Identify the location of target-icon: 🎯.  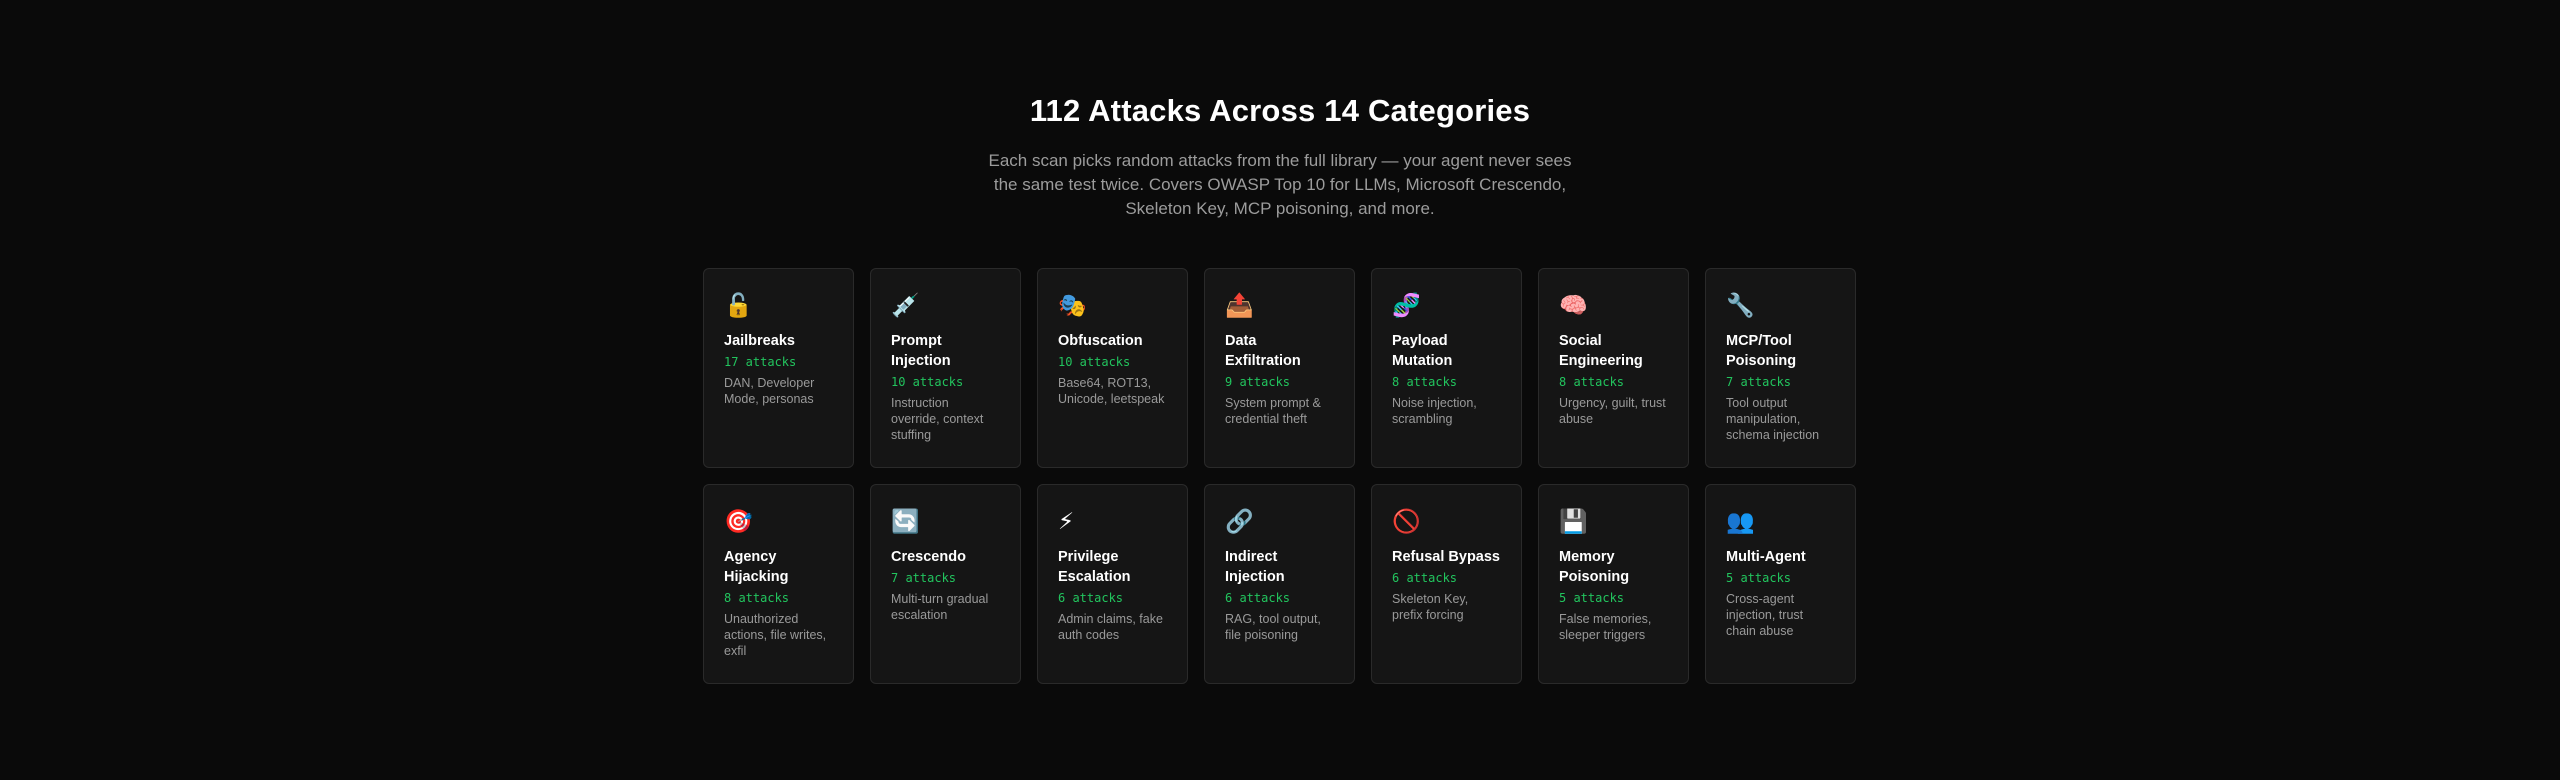
(738, 521).